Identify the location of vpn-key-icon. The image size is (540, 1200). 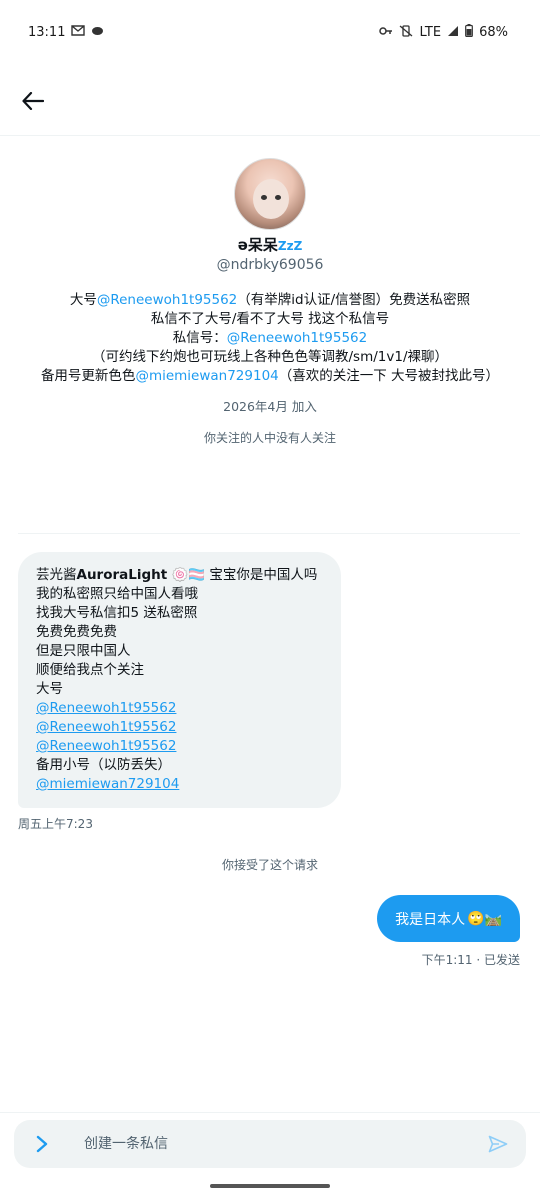
(386, 32).